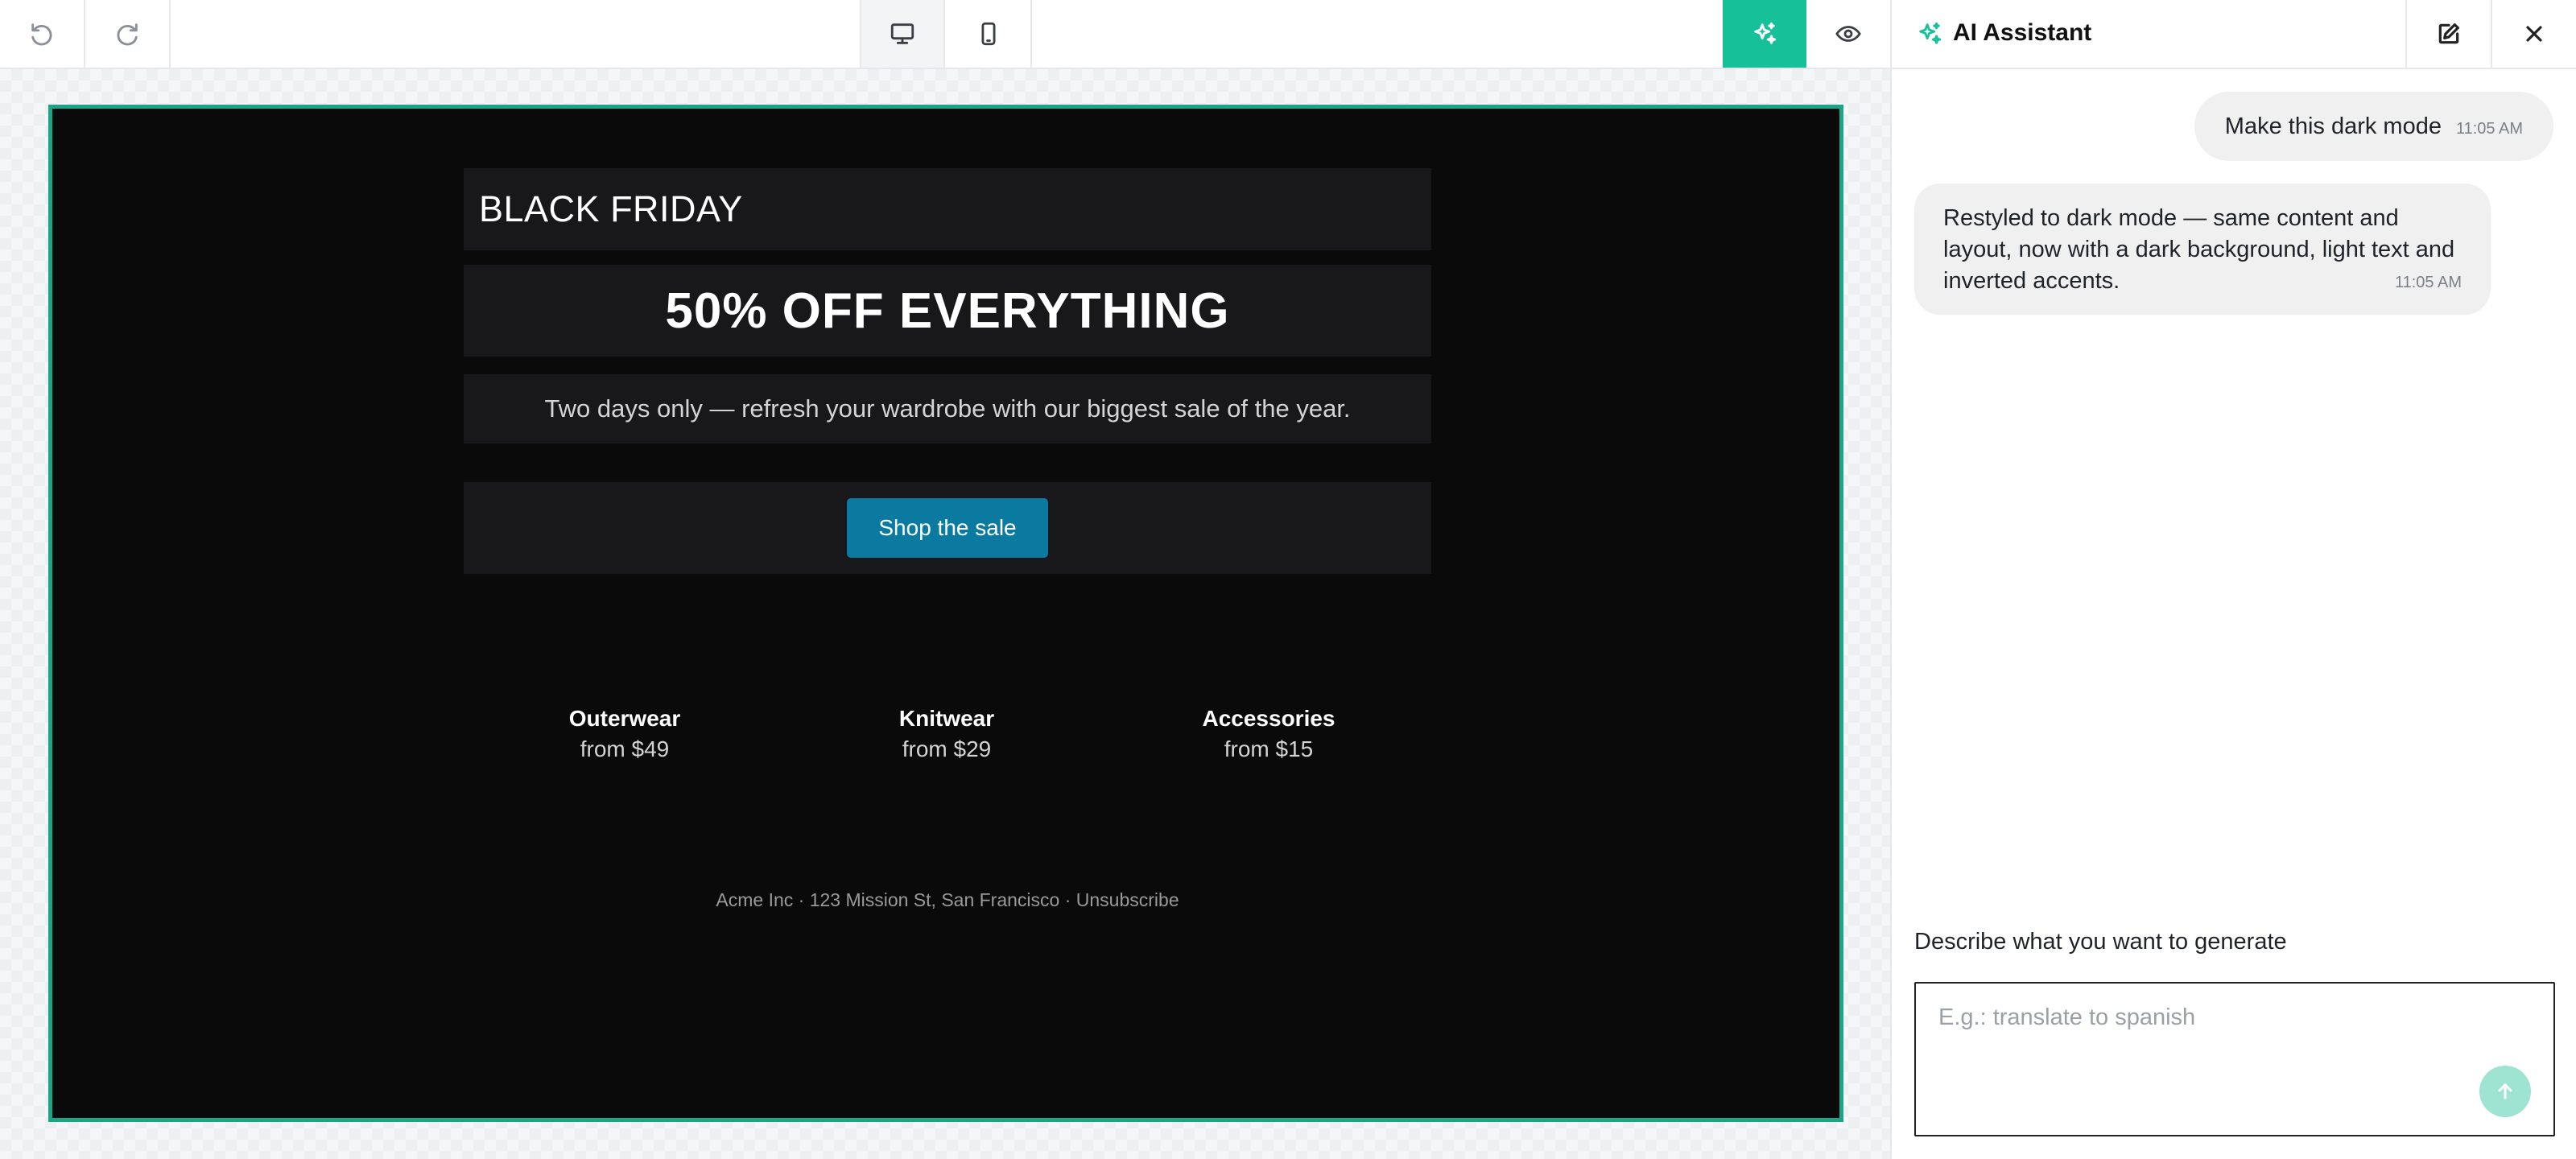  I want to click on category-name: Outerwear, so click(624, 718).